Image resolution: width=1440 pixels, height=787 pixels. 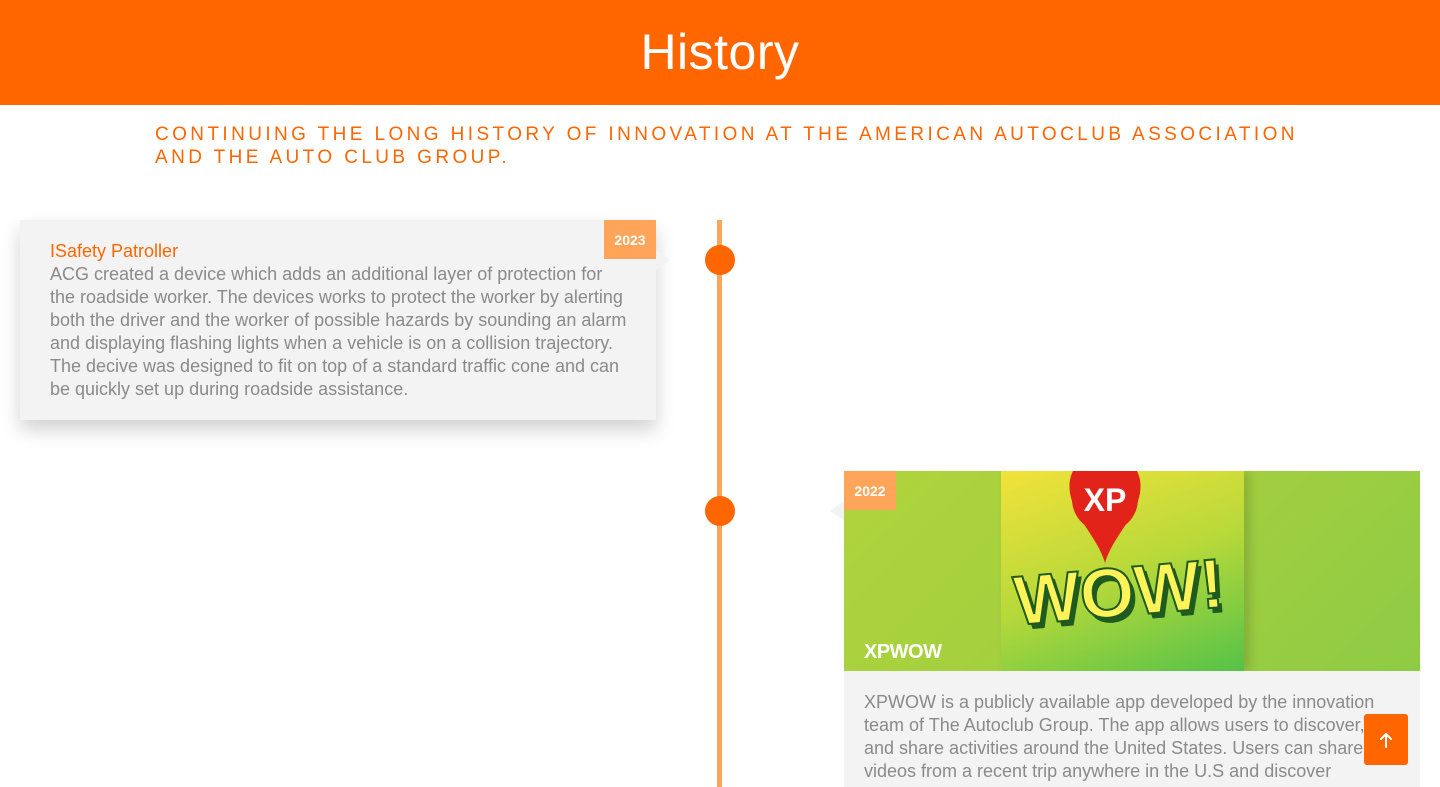 I want to click on year-badge: 2023, so click(x=630, y=239).